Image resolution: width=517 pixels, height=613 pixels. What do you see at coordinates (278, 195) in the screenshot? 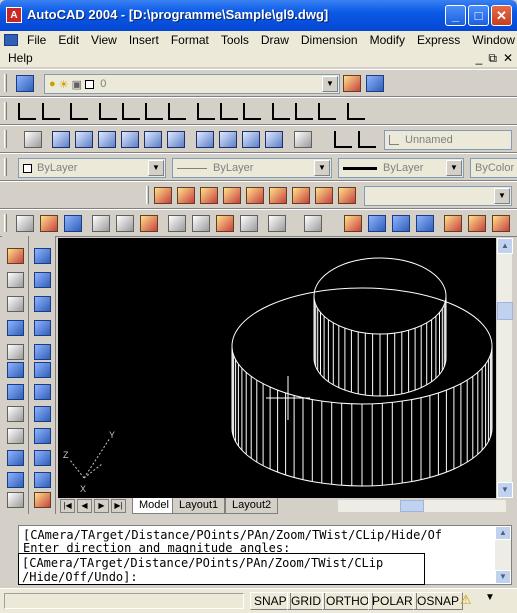
I see `layer-lock-icon` at bounding box center [278, 195].